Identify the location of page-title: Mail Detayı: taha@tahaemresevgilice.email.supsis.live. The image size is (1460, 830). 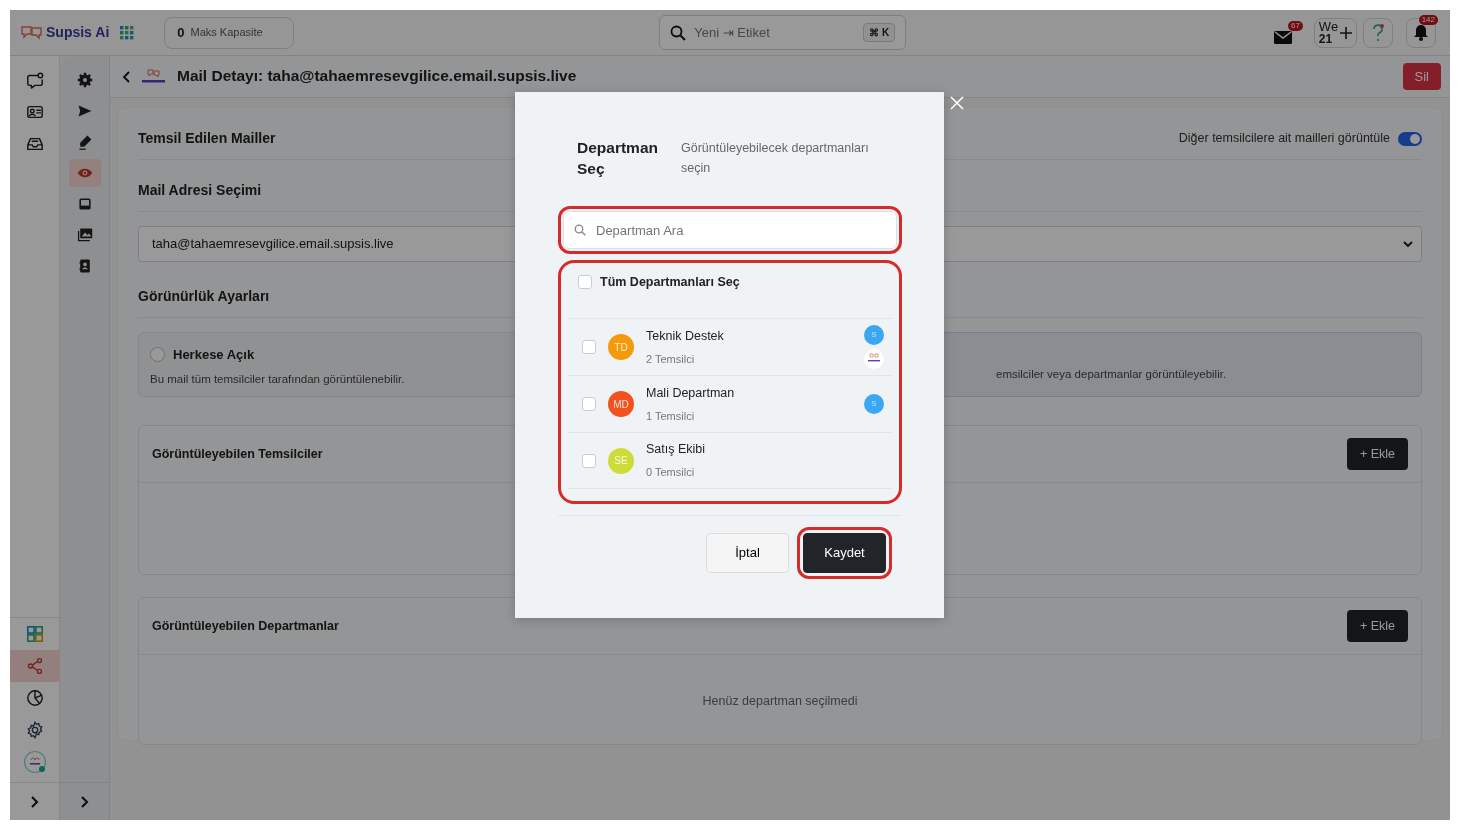
(377, 76).